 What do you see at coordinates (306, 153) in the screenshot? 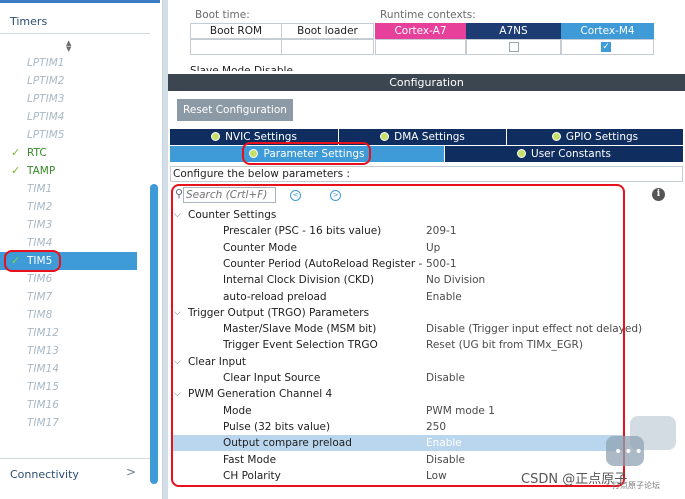
I see `annotation-highlight-parameter-tab` at bounding box center [306, 153].